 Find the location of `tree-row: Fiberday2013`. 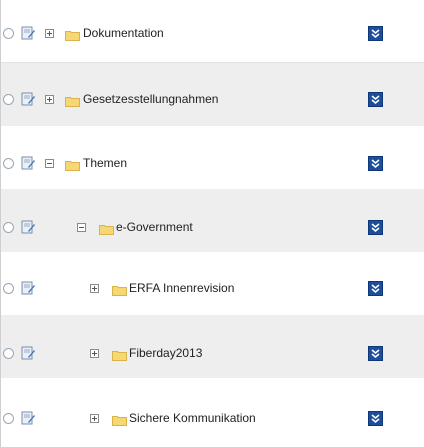

tree-row: Fiberday2013 is located at coordinates (212, 346).